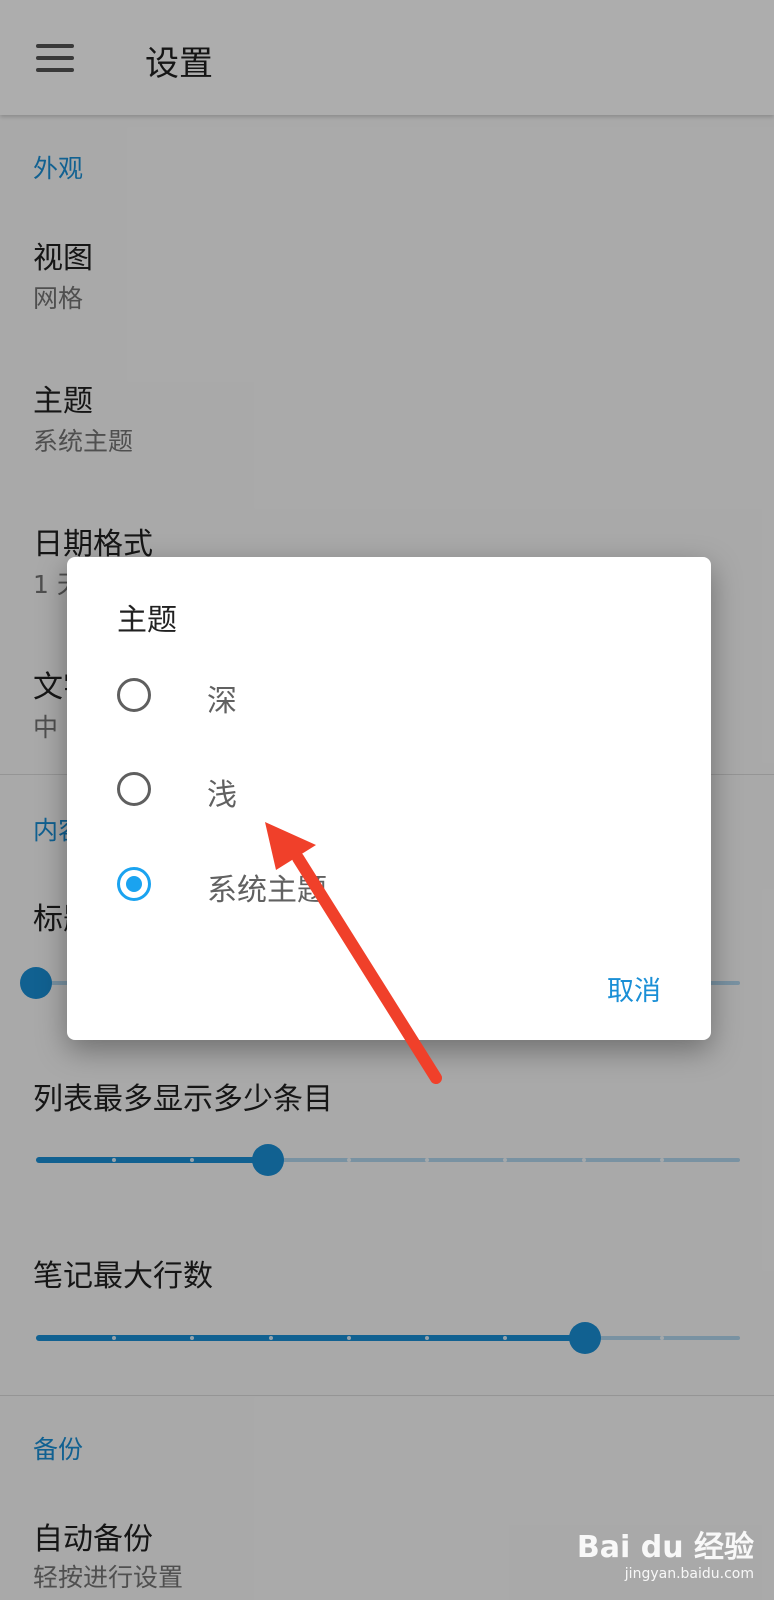 The width and height of the screenshot is (774, 1600). I want to click on baidu-jingyan-watermark: Bai du 经验 jingyan.baidu.com, so click(665, 1552).